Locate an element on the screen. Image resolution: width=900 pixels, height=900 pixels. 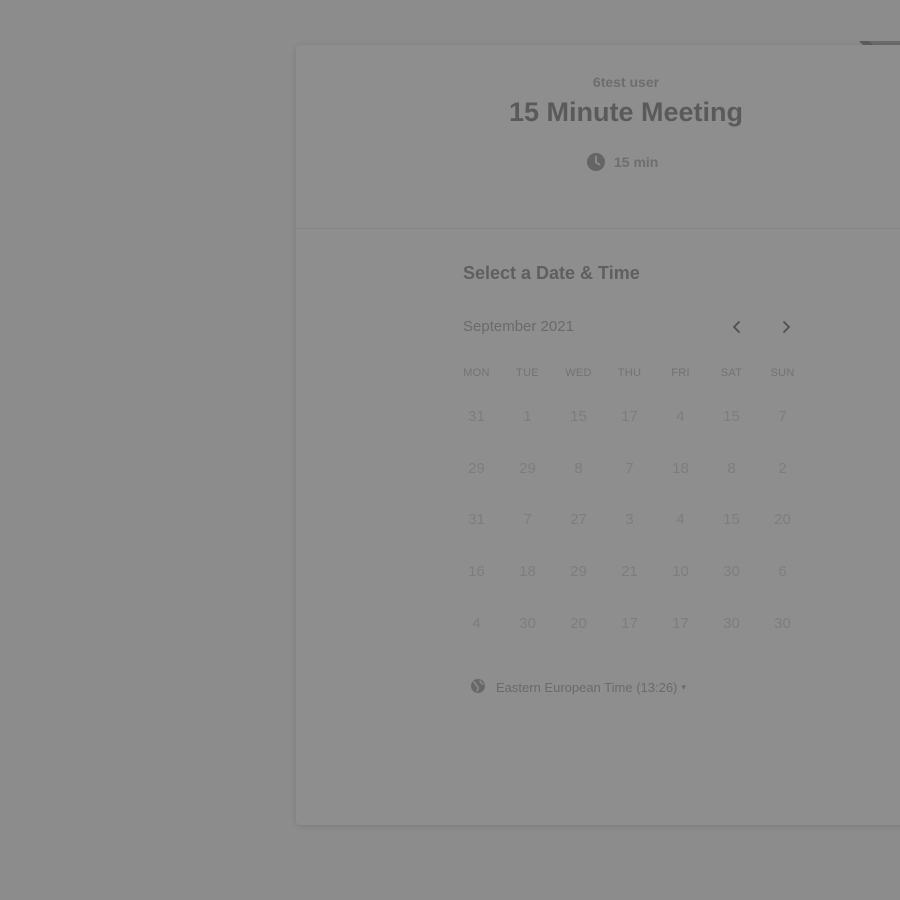
select-date-heading: Select a Date & Time is located at coordinates (551, 273).